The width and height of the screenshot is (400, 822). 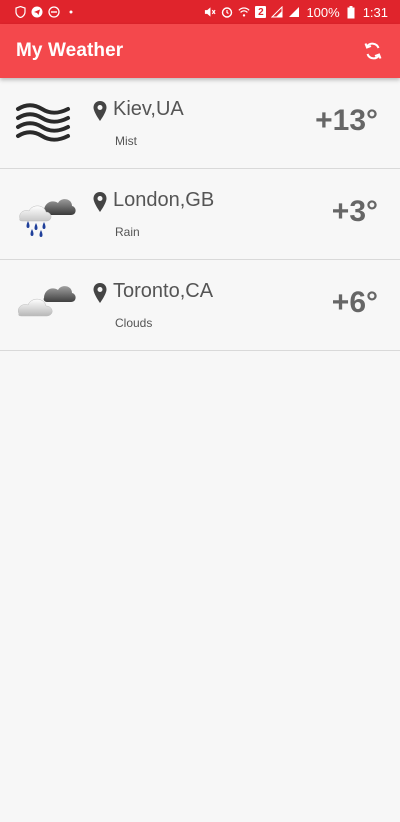 I want to click on city-row-toronto: Toronto,CA Clouds +6°, so click(x=200, y=305).